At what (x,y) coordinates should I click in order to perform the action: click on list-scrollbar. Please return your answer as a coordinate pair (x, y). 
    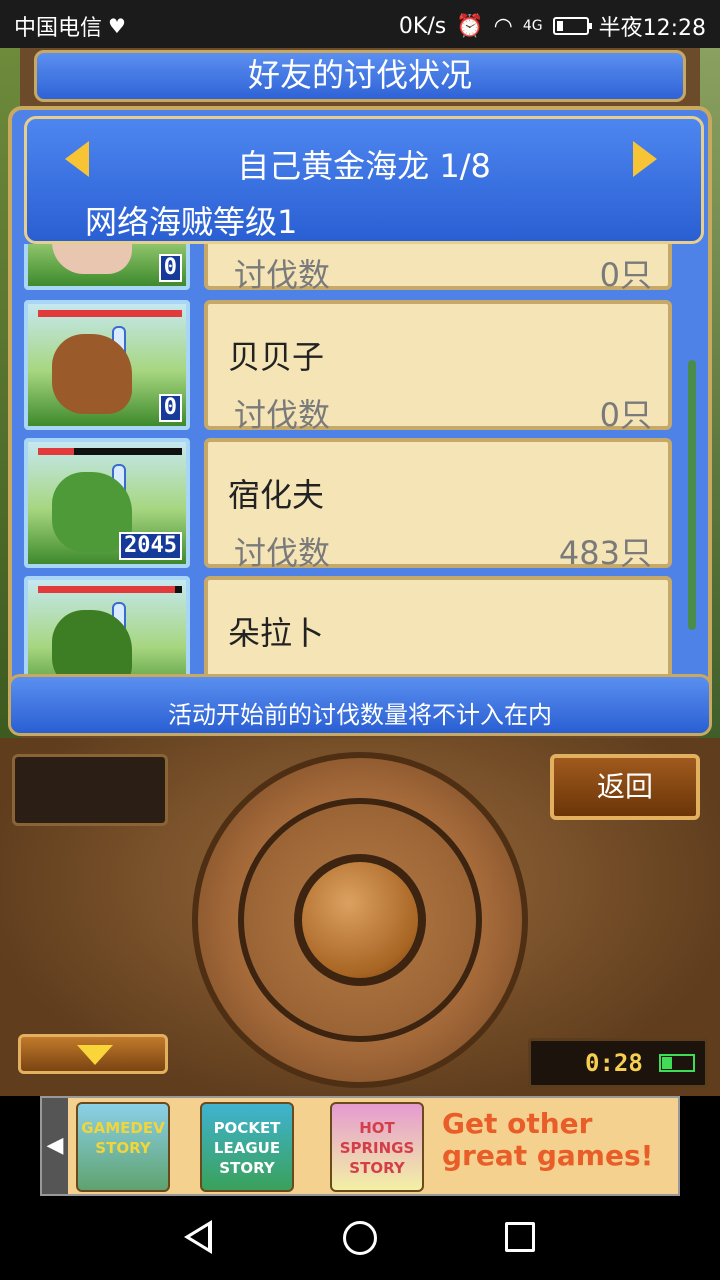
    Looking at the image, I should click on (692, 495).